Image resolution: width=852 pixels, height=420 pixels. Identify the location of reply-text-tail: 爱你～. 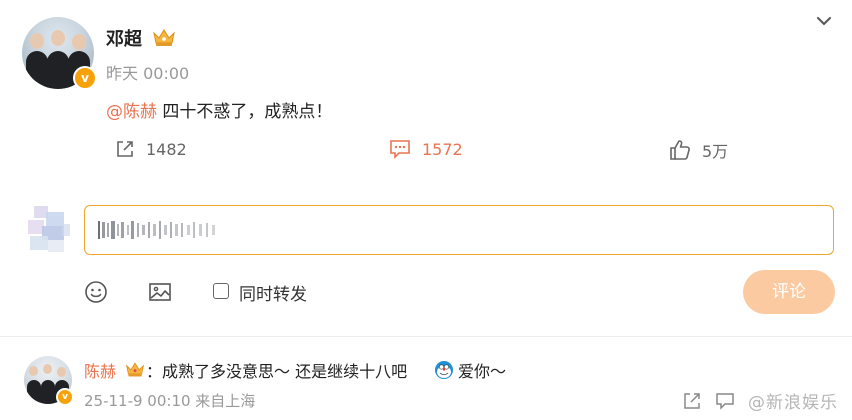
(482, 371).